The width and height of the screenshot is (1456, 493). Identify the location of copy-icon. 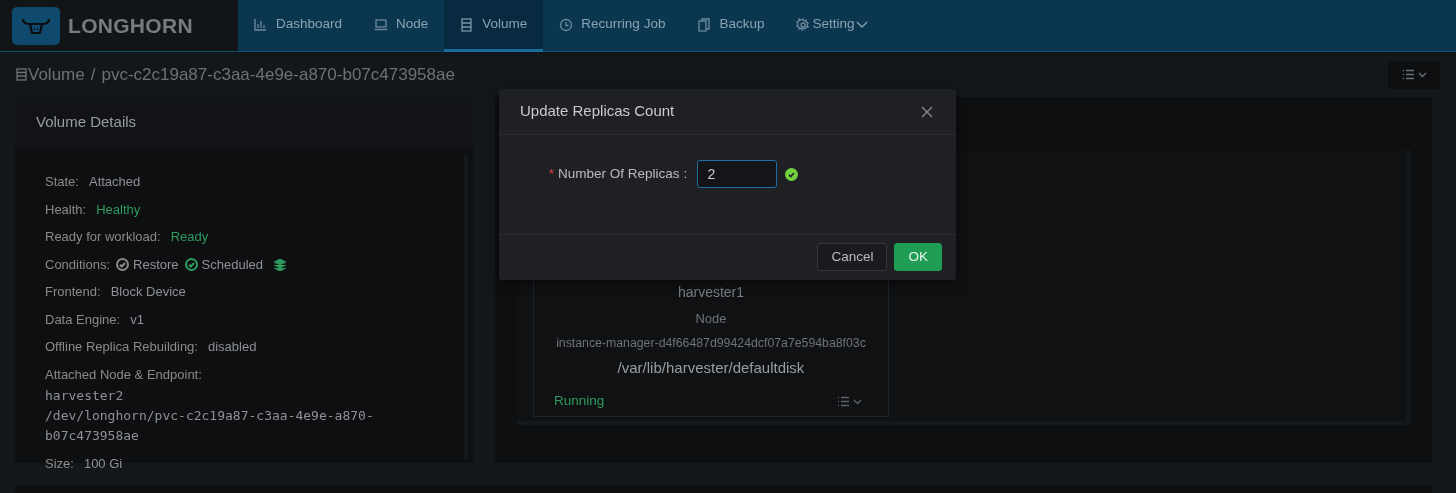
(704, 24).